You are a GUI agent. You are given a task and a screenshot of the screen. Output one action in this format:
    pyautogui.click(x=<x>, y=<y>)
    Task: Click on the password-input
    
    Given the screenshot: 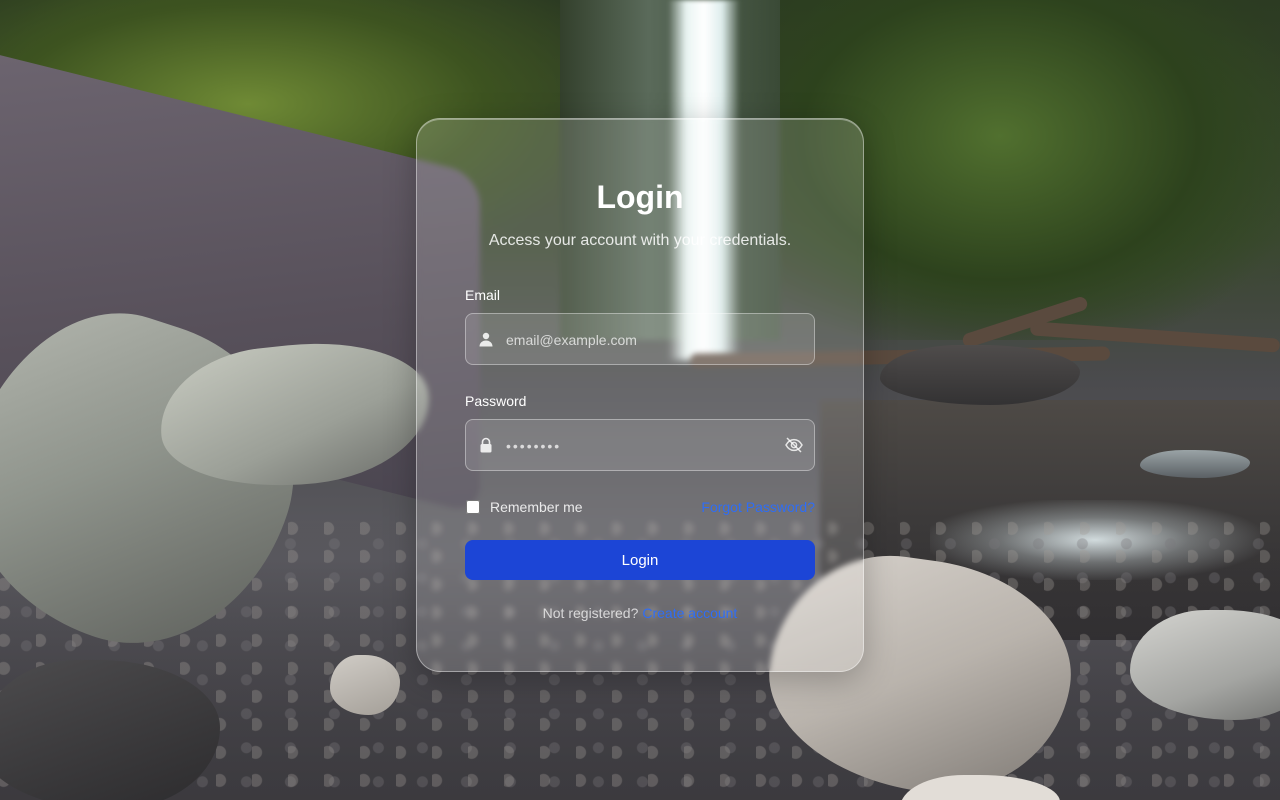 What is the action you would take?
    pyautogui.click(x=641, y=446)
    